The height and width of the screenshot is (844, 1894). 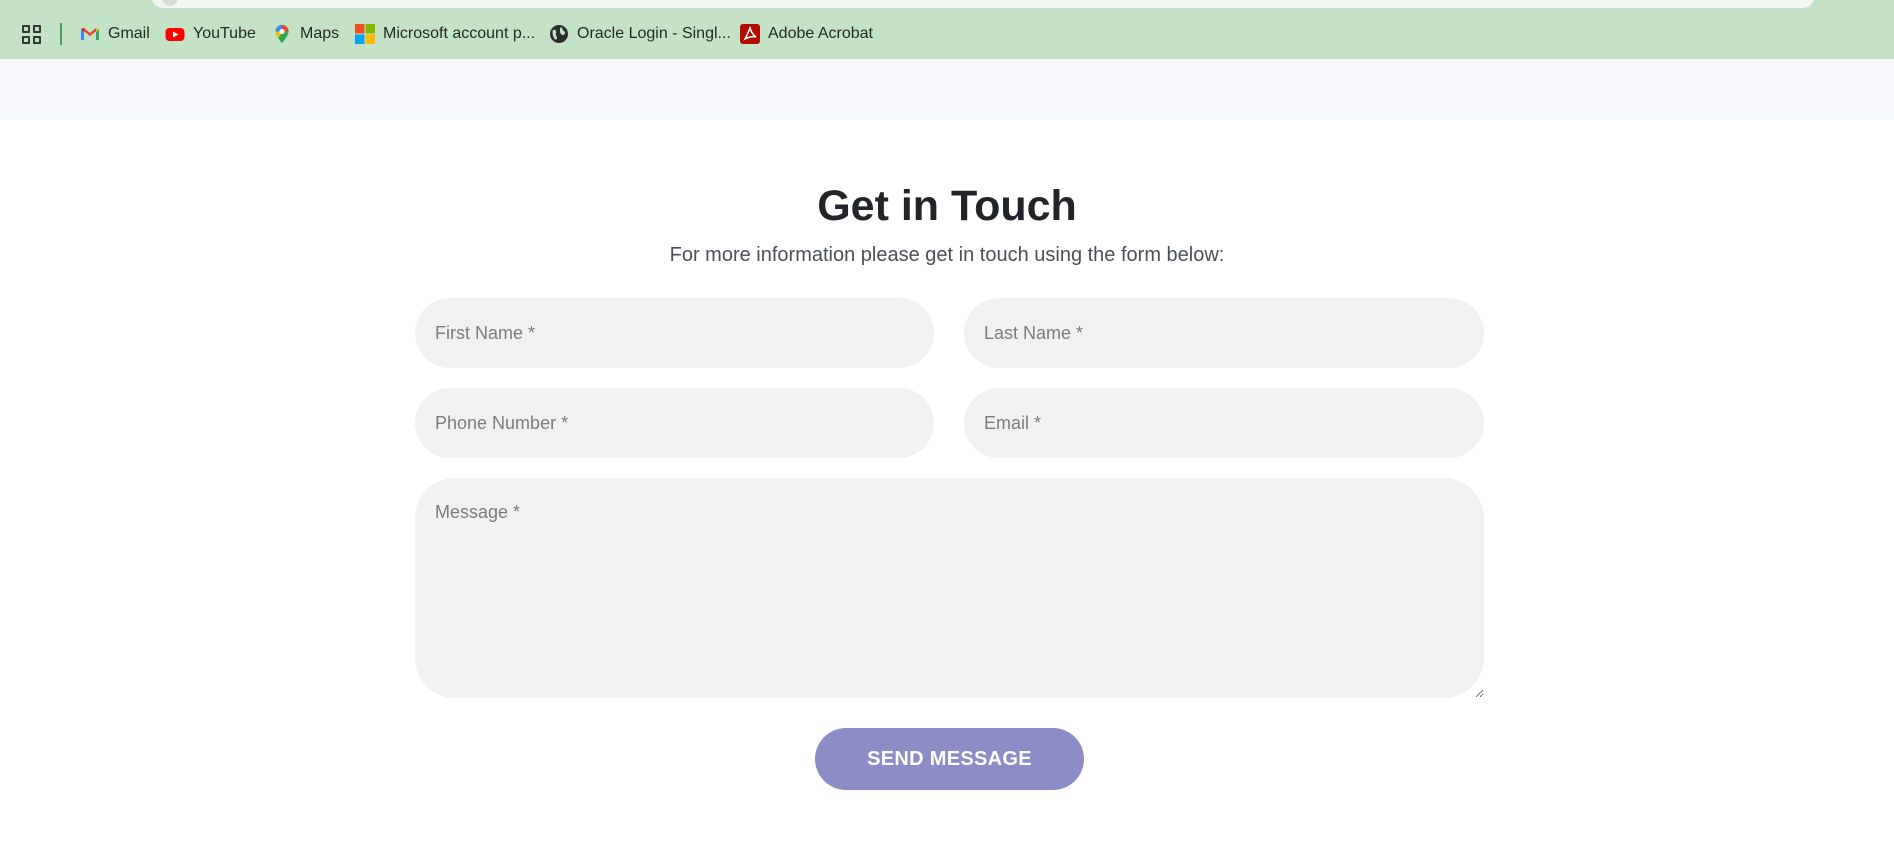 I want to click on first-name-input, so click(x=674, y=333).